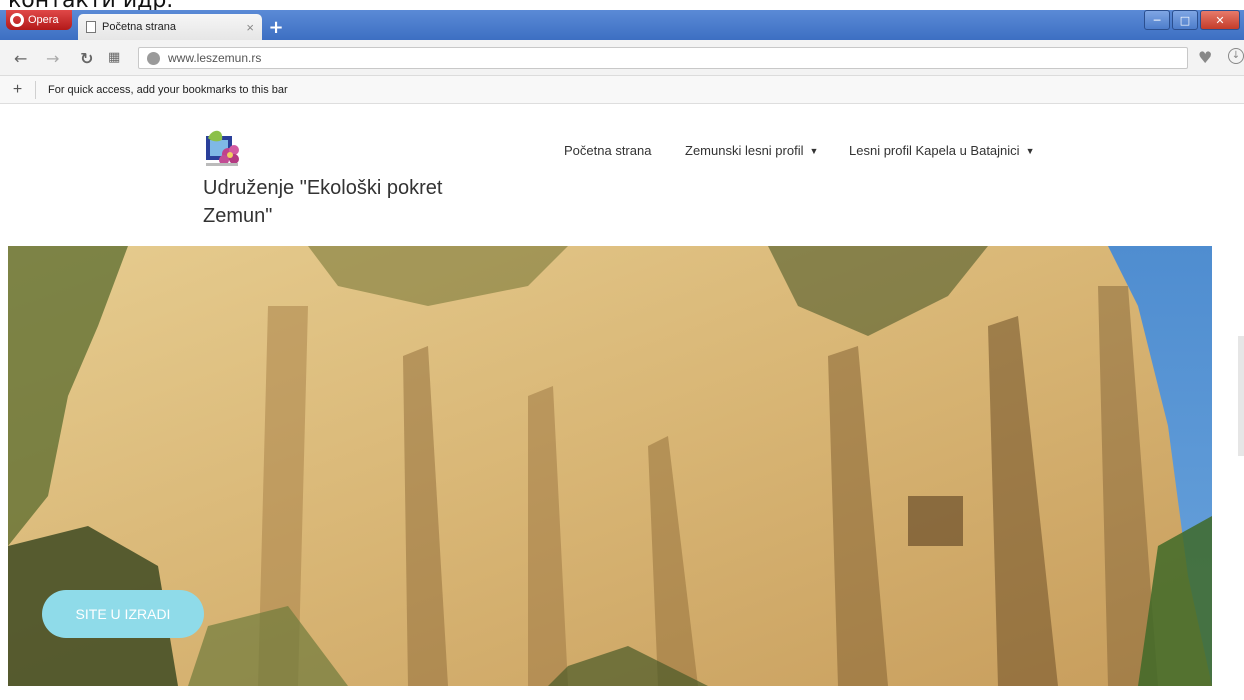 The height and width of the screenshot is (700, 1244). Describe the element at coordinates (52, 58) in the screenshot. I see `forward-icon: →` at that location.